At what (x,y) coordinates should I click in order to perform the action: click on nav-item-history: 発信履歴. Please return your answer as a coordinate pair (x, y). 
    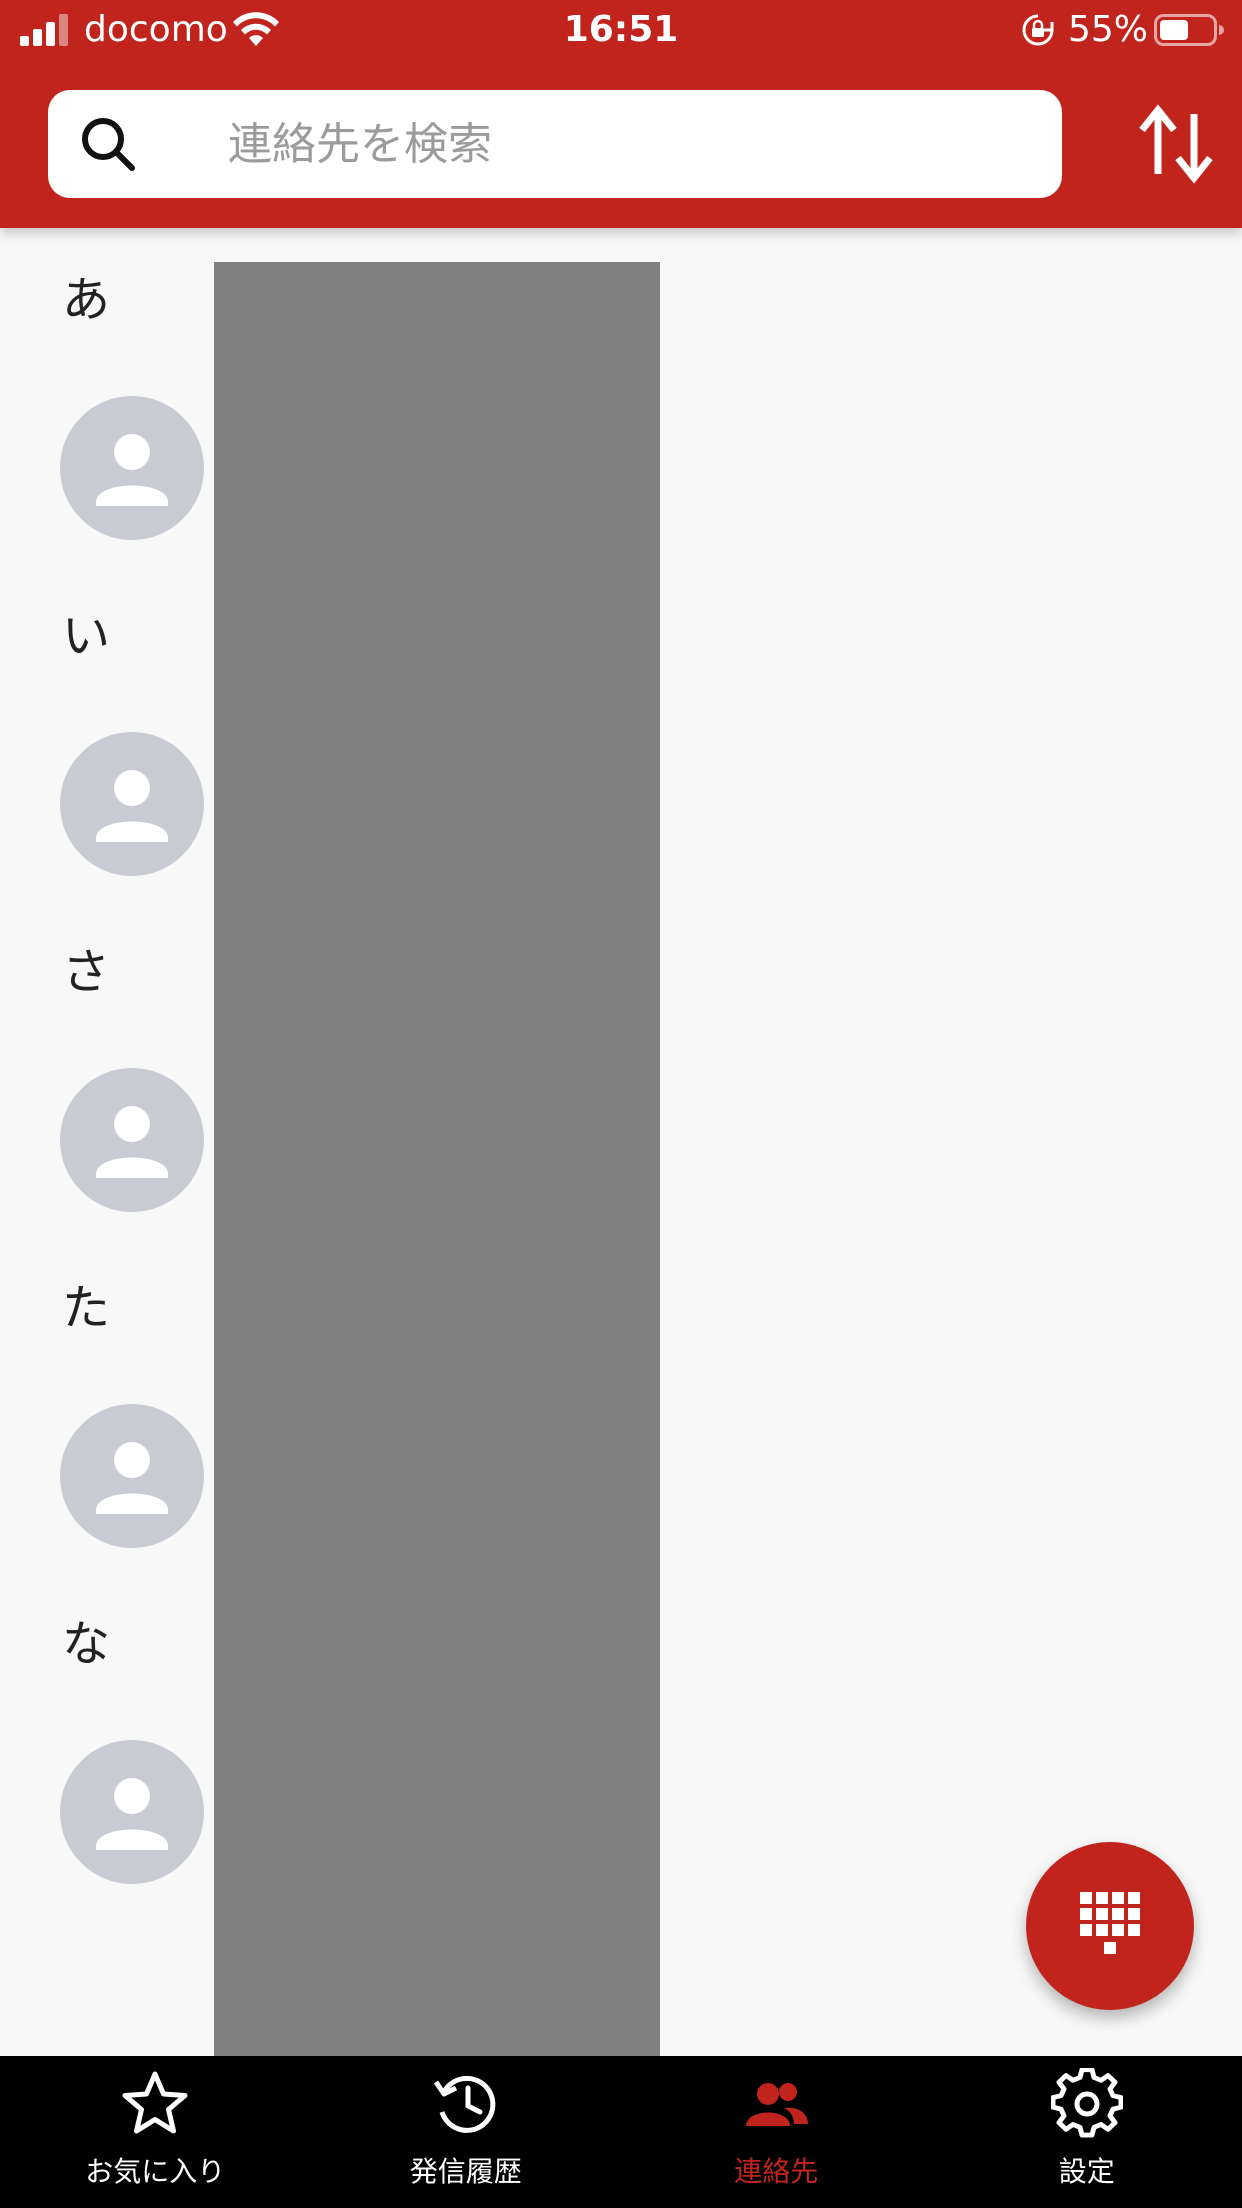
    Looking at the image, I should click on (466, 2132).